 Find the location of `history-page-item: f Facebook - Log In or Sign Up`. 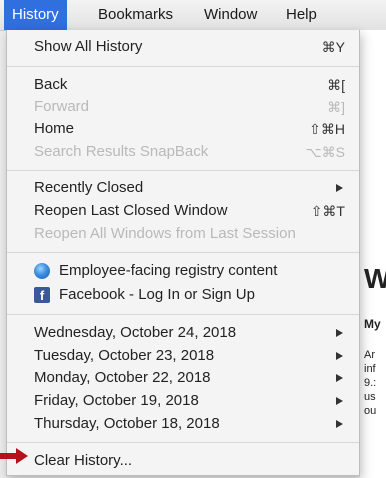

history-page-item: f Facebook - Log In or Sign Up is located at coordinates (183, 295).